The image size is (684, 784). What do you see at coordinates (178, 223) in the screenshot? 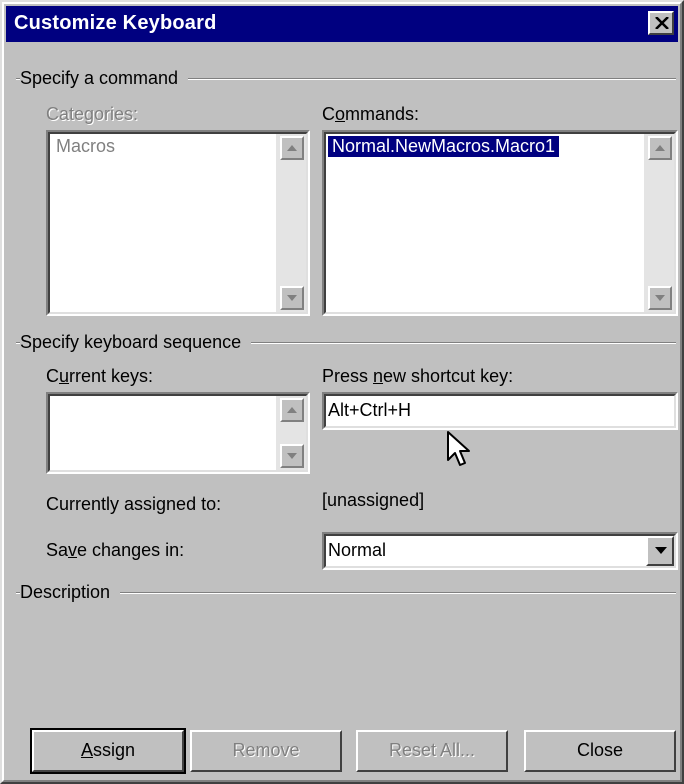
I see `categories-list: Macros` at bounding box center [178, 223].